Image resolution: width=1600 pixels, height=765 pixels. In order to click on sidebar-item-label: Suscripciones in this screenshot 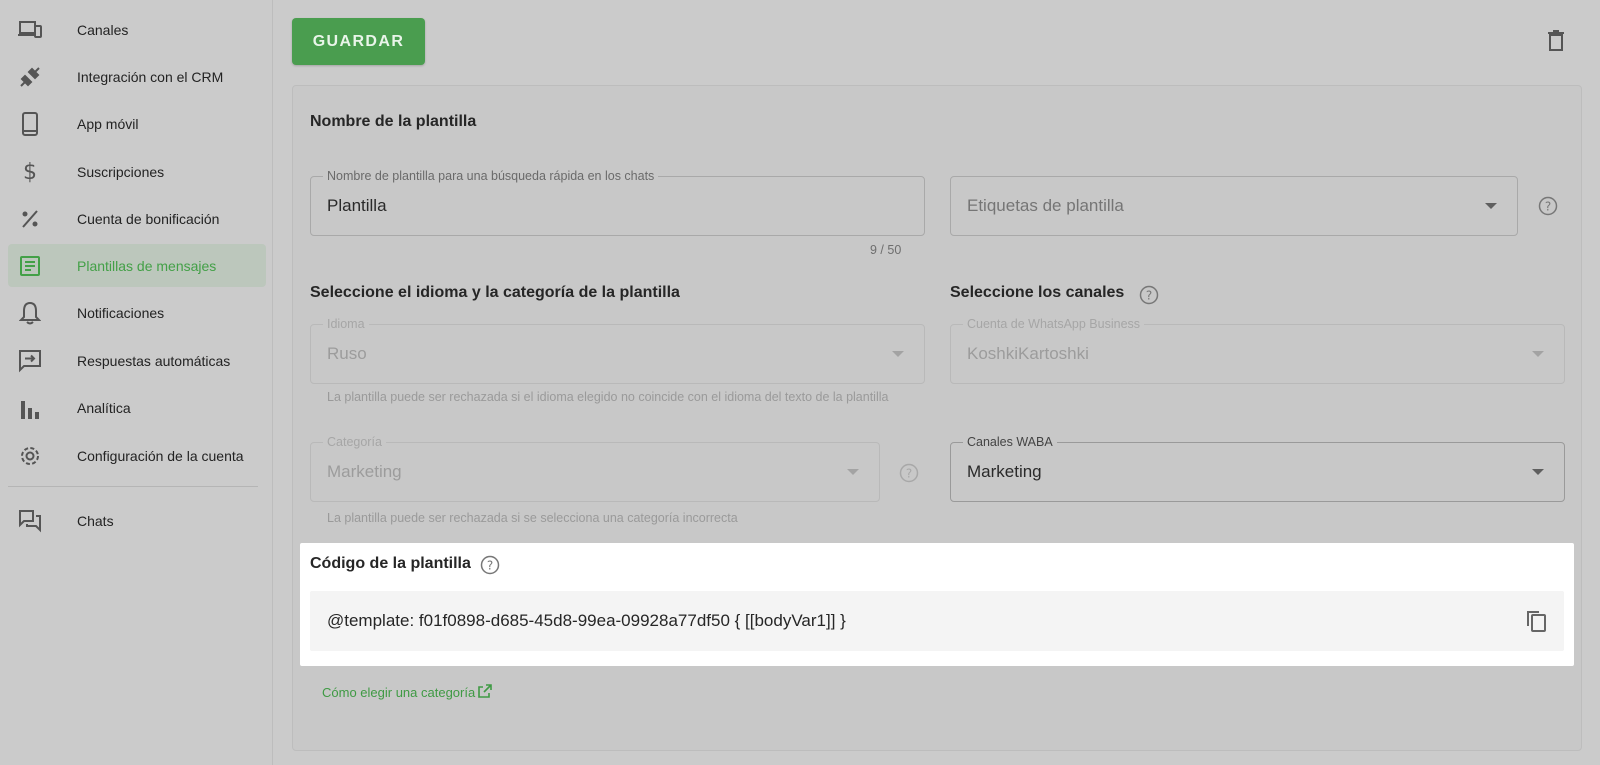, I will do `click(121, 171)`.